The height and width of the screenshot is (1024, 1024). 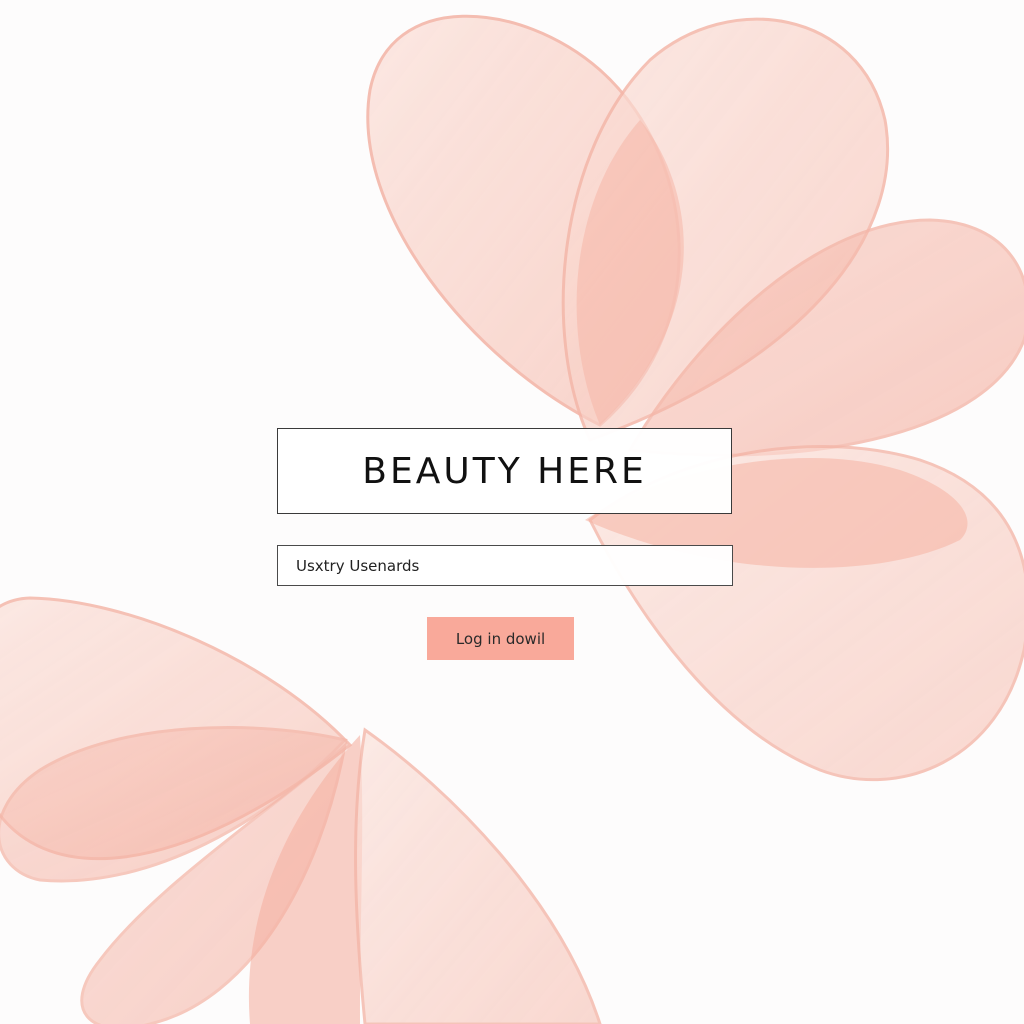 What do you see at coordinates (514, 565) in the screenshot?
I see `username-input` at bounding box center [514, 565].